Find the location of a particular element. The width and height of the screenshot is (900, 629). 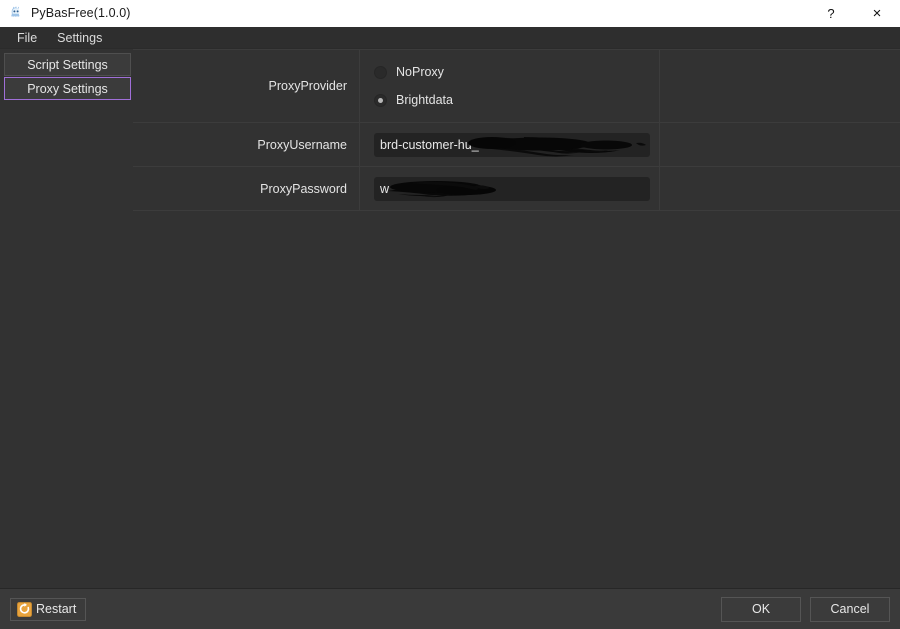

menu-item-file: File is located at coordinates (27, 38).